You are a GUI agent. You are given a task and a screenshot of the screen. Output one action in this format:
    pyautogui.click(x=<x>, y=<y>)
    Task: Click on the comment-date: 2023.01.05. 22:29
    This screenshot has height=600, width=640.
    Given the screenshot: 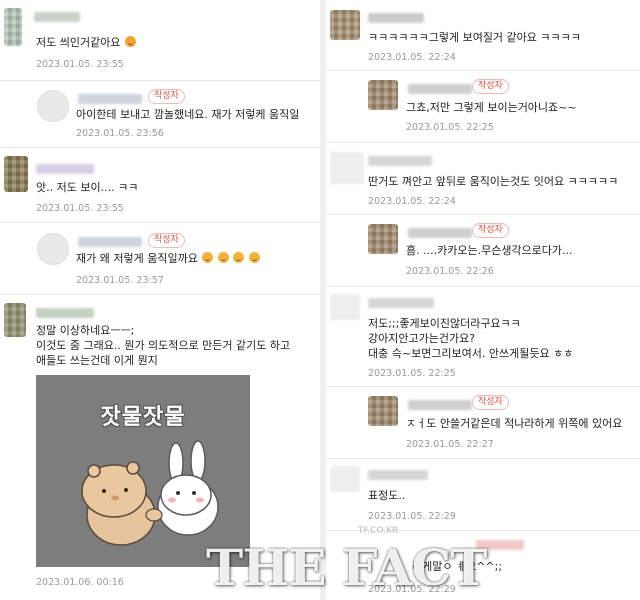 What is the action you would take?
    pyautogui.click(x=412, y=516)
    